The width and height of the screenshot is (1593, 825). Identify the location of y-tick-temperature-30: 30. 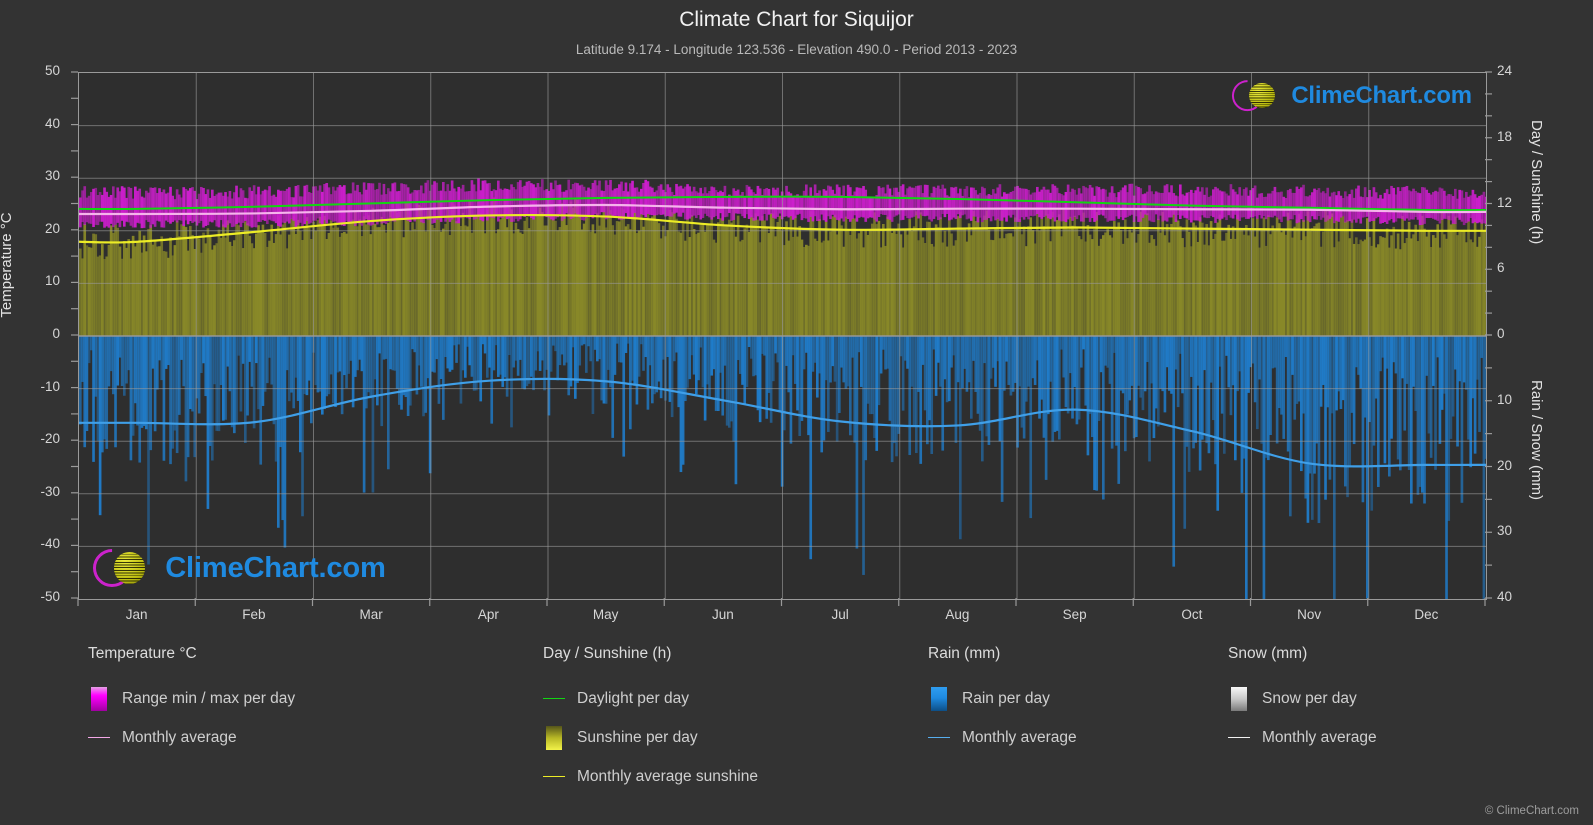
(52, 176).